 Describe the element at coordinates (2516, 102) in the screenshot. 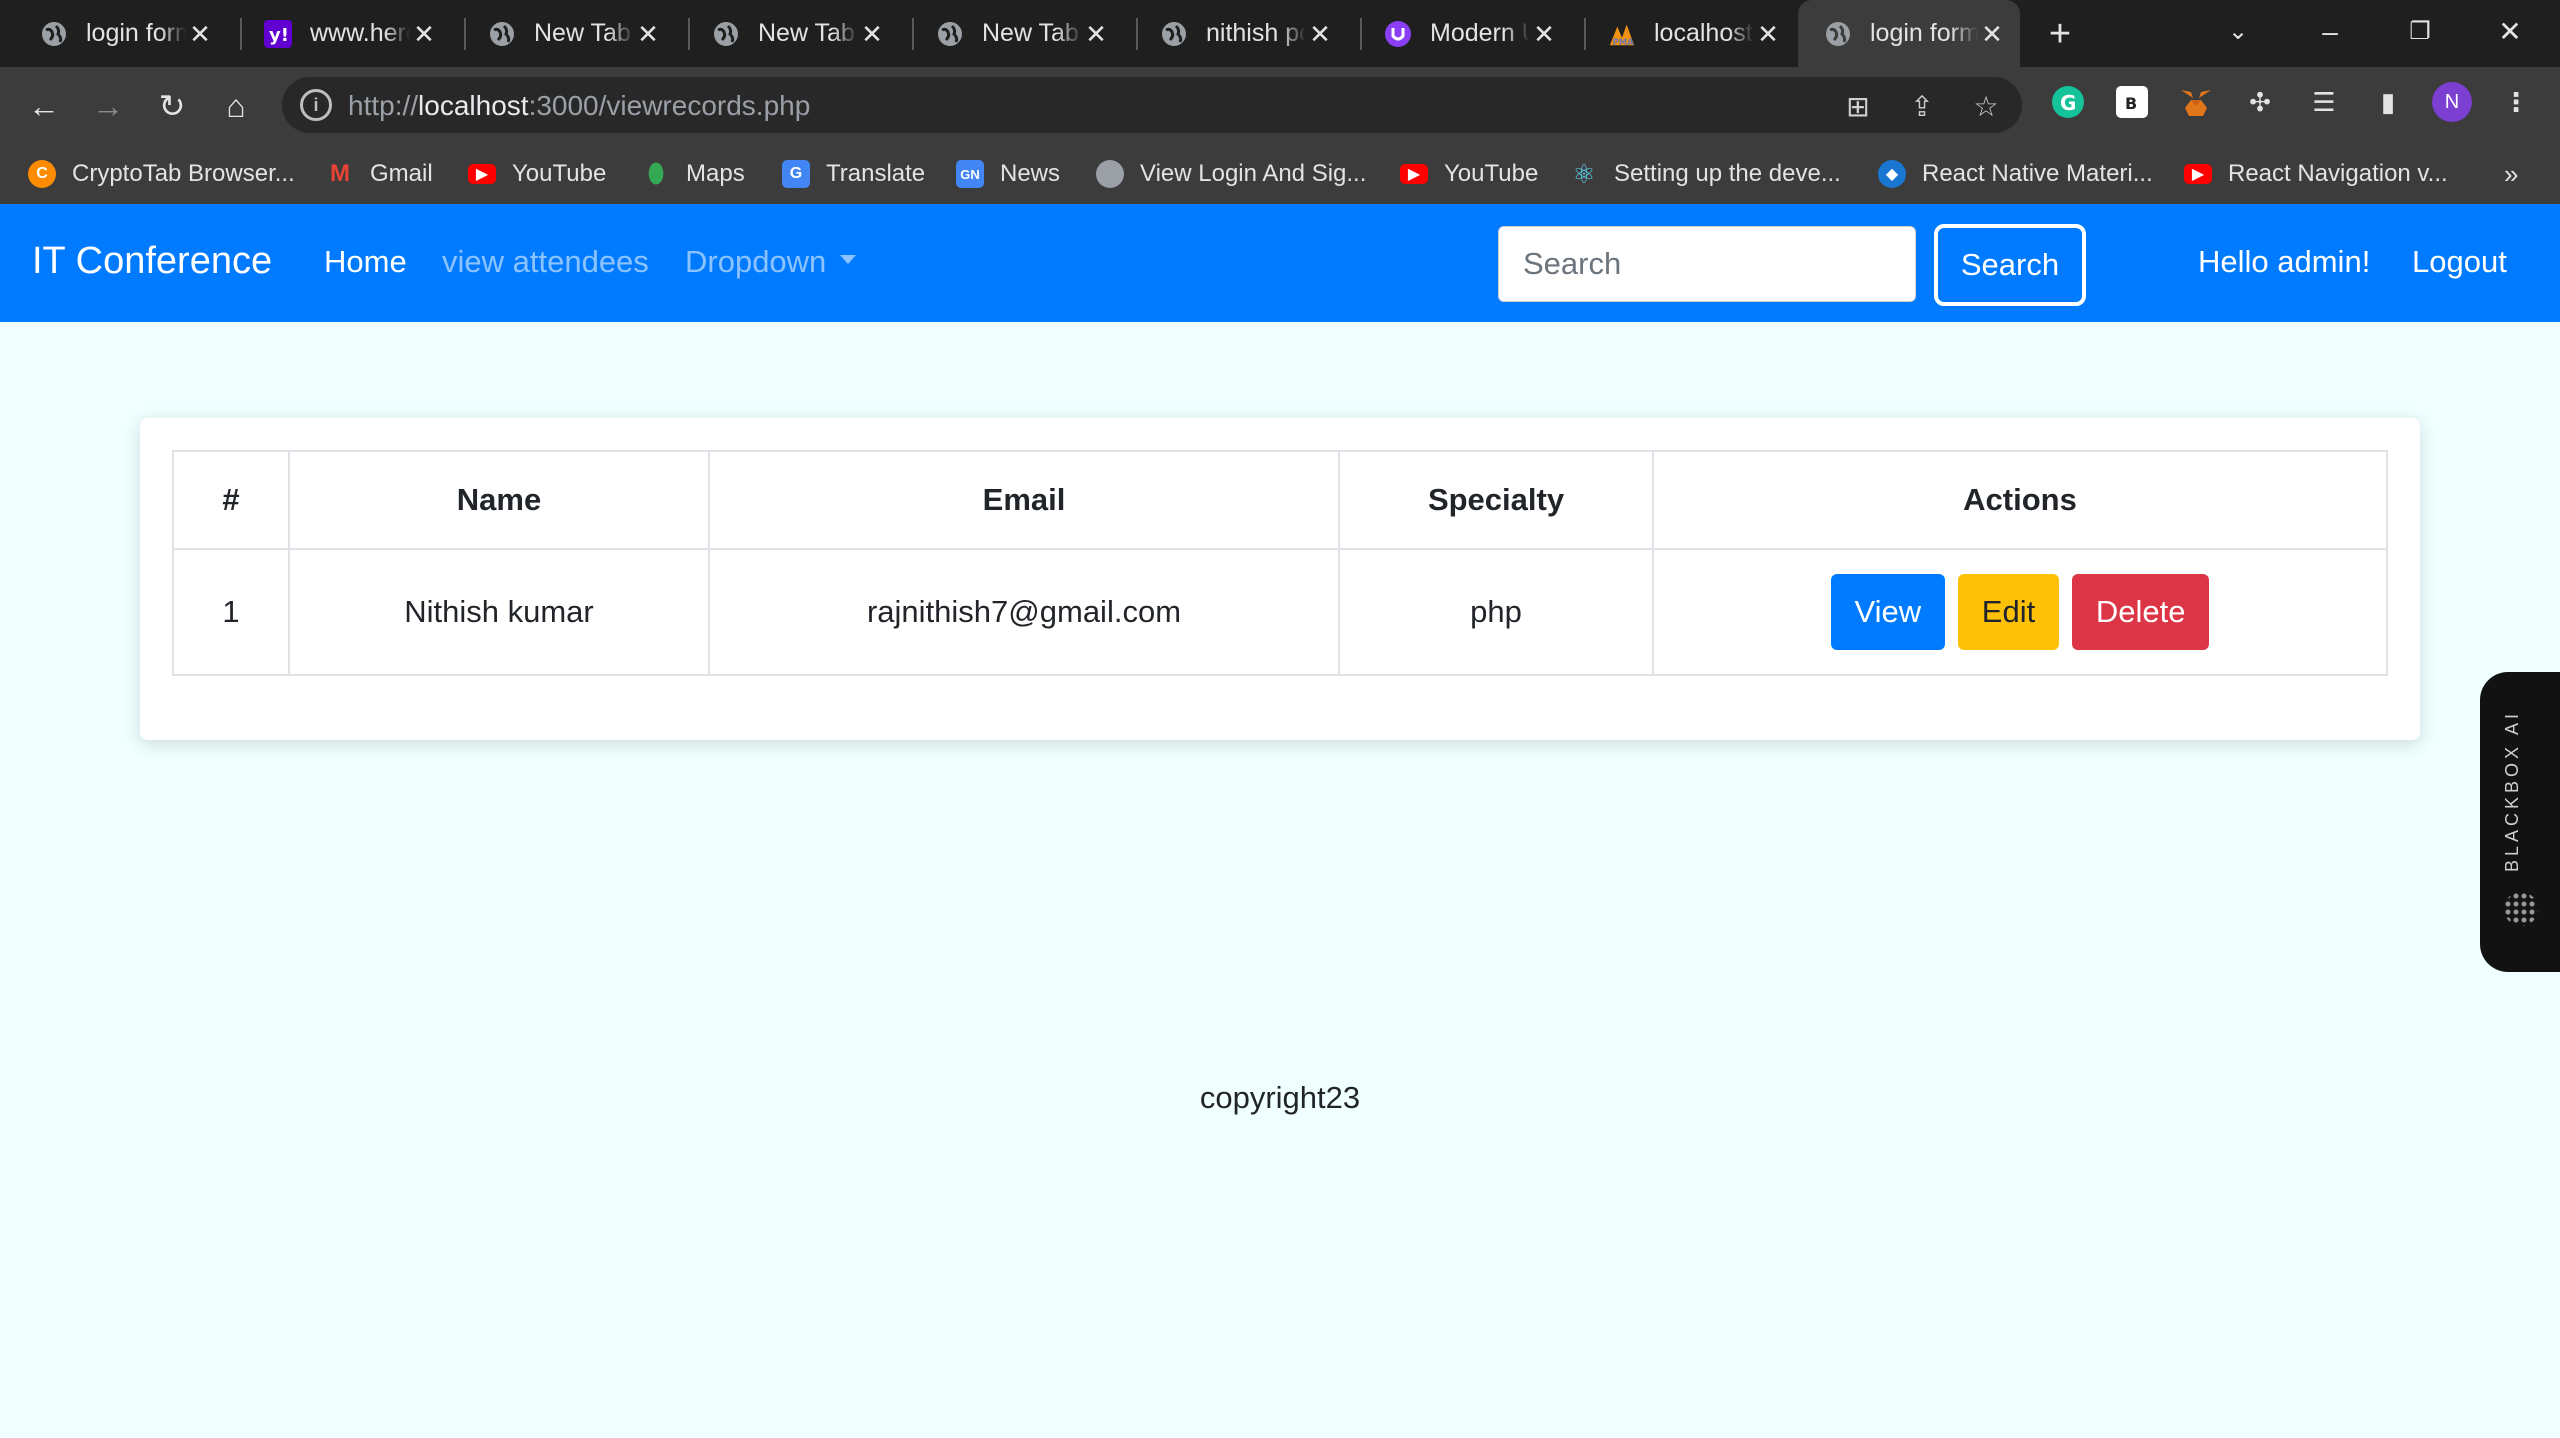

I see `menu-kebab-icon: ⋮` at that location.